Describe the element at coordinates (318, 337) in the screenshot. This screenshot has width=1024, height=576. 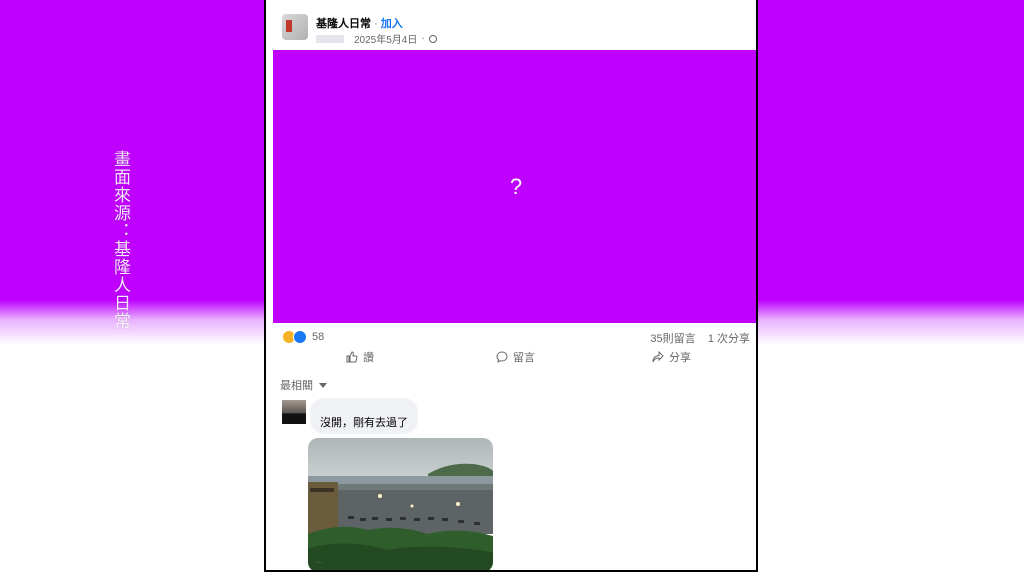
I see `reaction-count: 58` at that location.